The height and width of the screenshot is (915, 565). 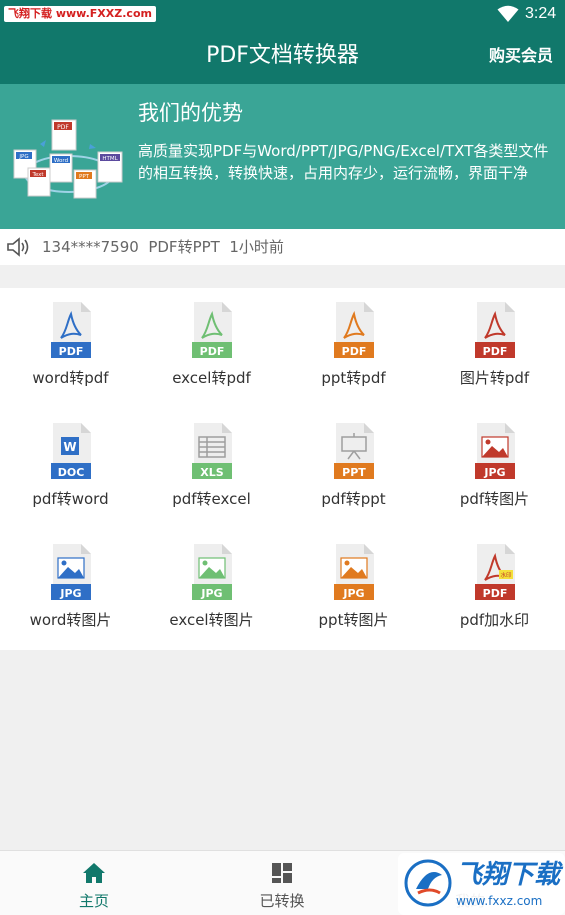 I want to click on tool-label: pdf加水印, so click(x=494, y=620).